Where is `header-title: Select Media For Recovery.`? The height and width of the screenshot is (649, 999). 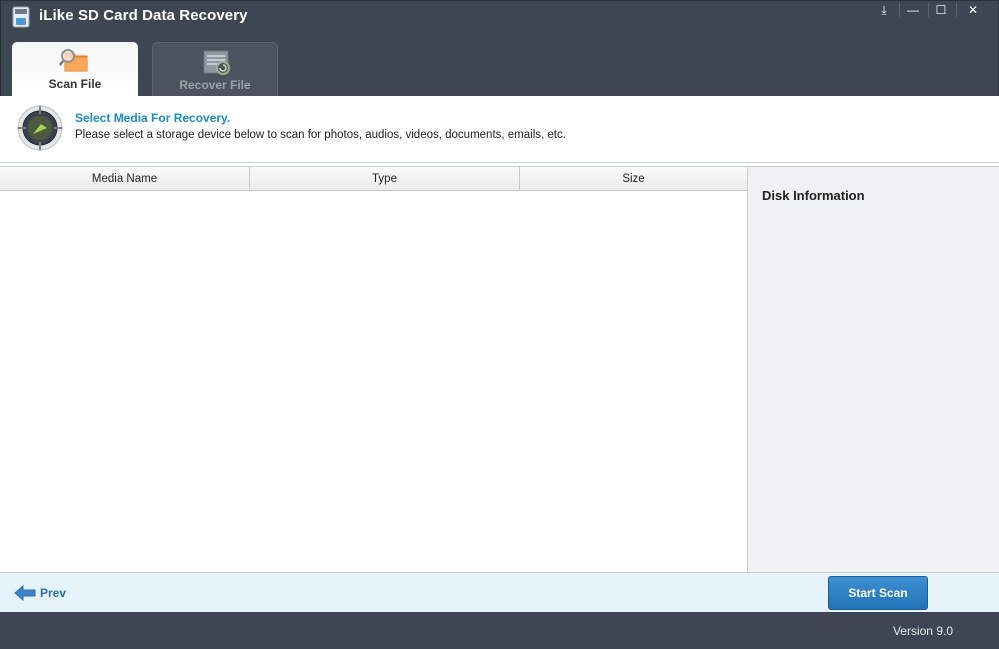 header-title: Select Media For Recovery. is located at coordinates (153, 118).